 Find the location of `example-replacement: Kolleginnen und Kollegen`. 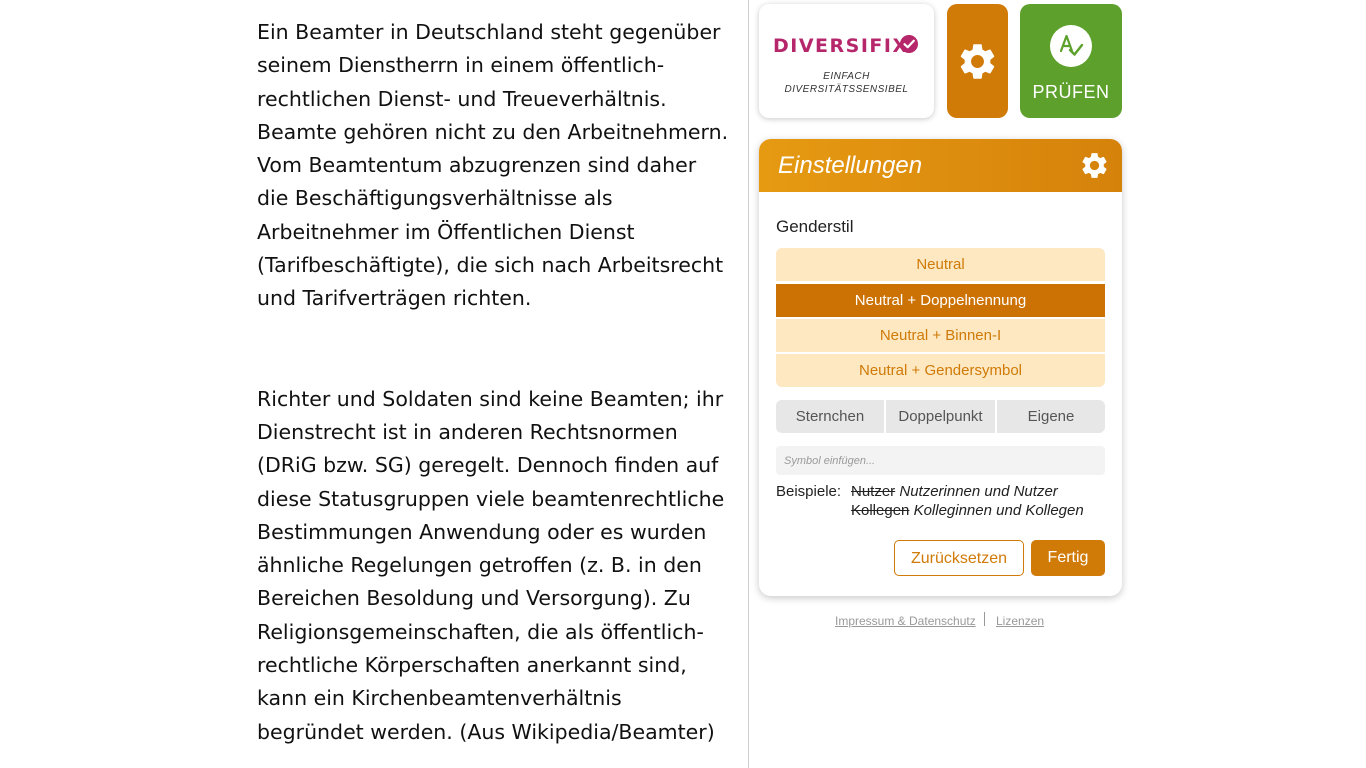

example-replacement: Kolleginnen und Kollegen is located at coordinates (998, 510).